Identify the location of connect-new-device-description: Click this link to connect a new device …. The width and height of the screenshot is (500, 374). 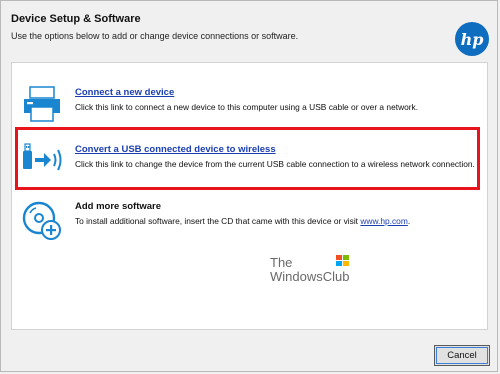
(247, 107).